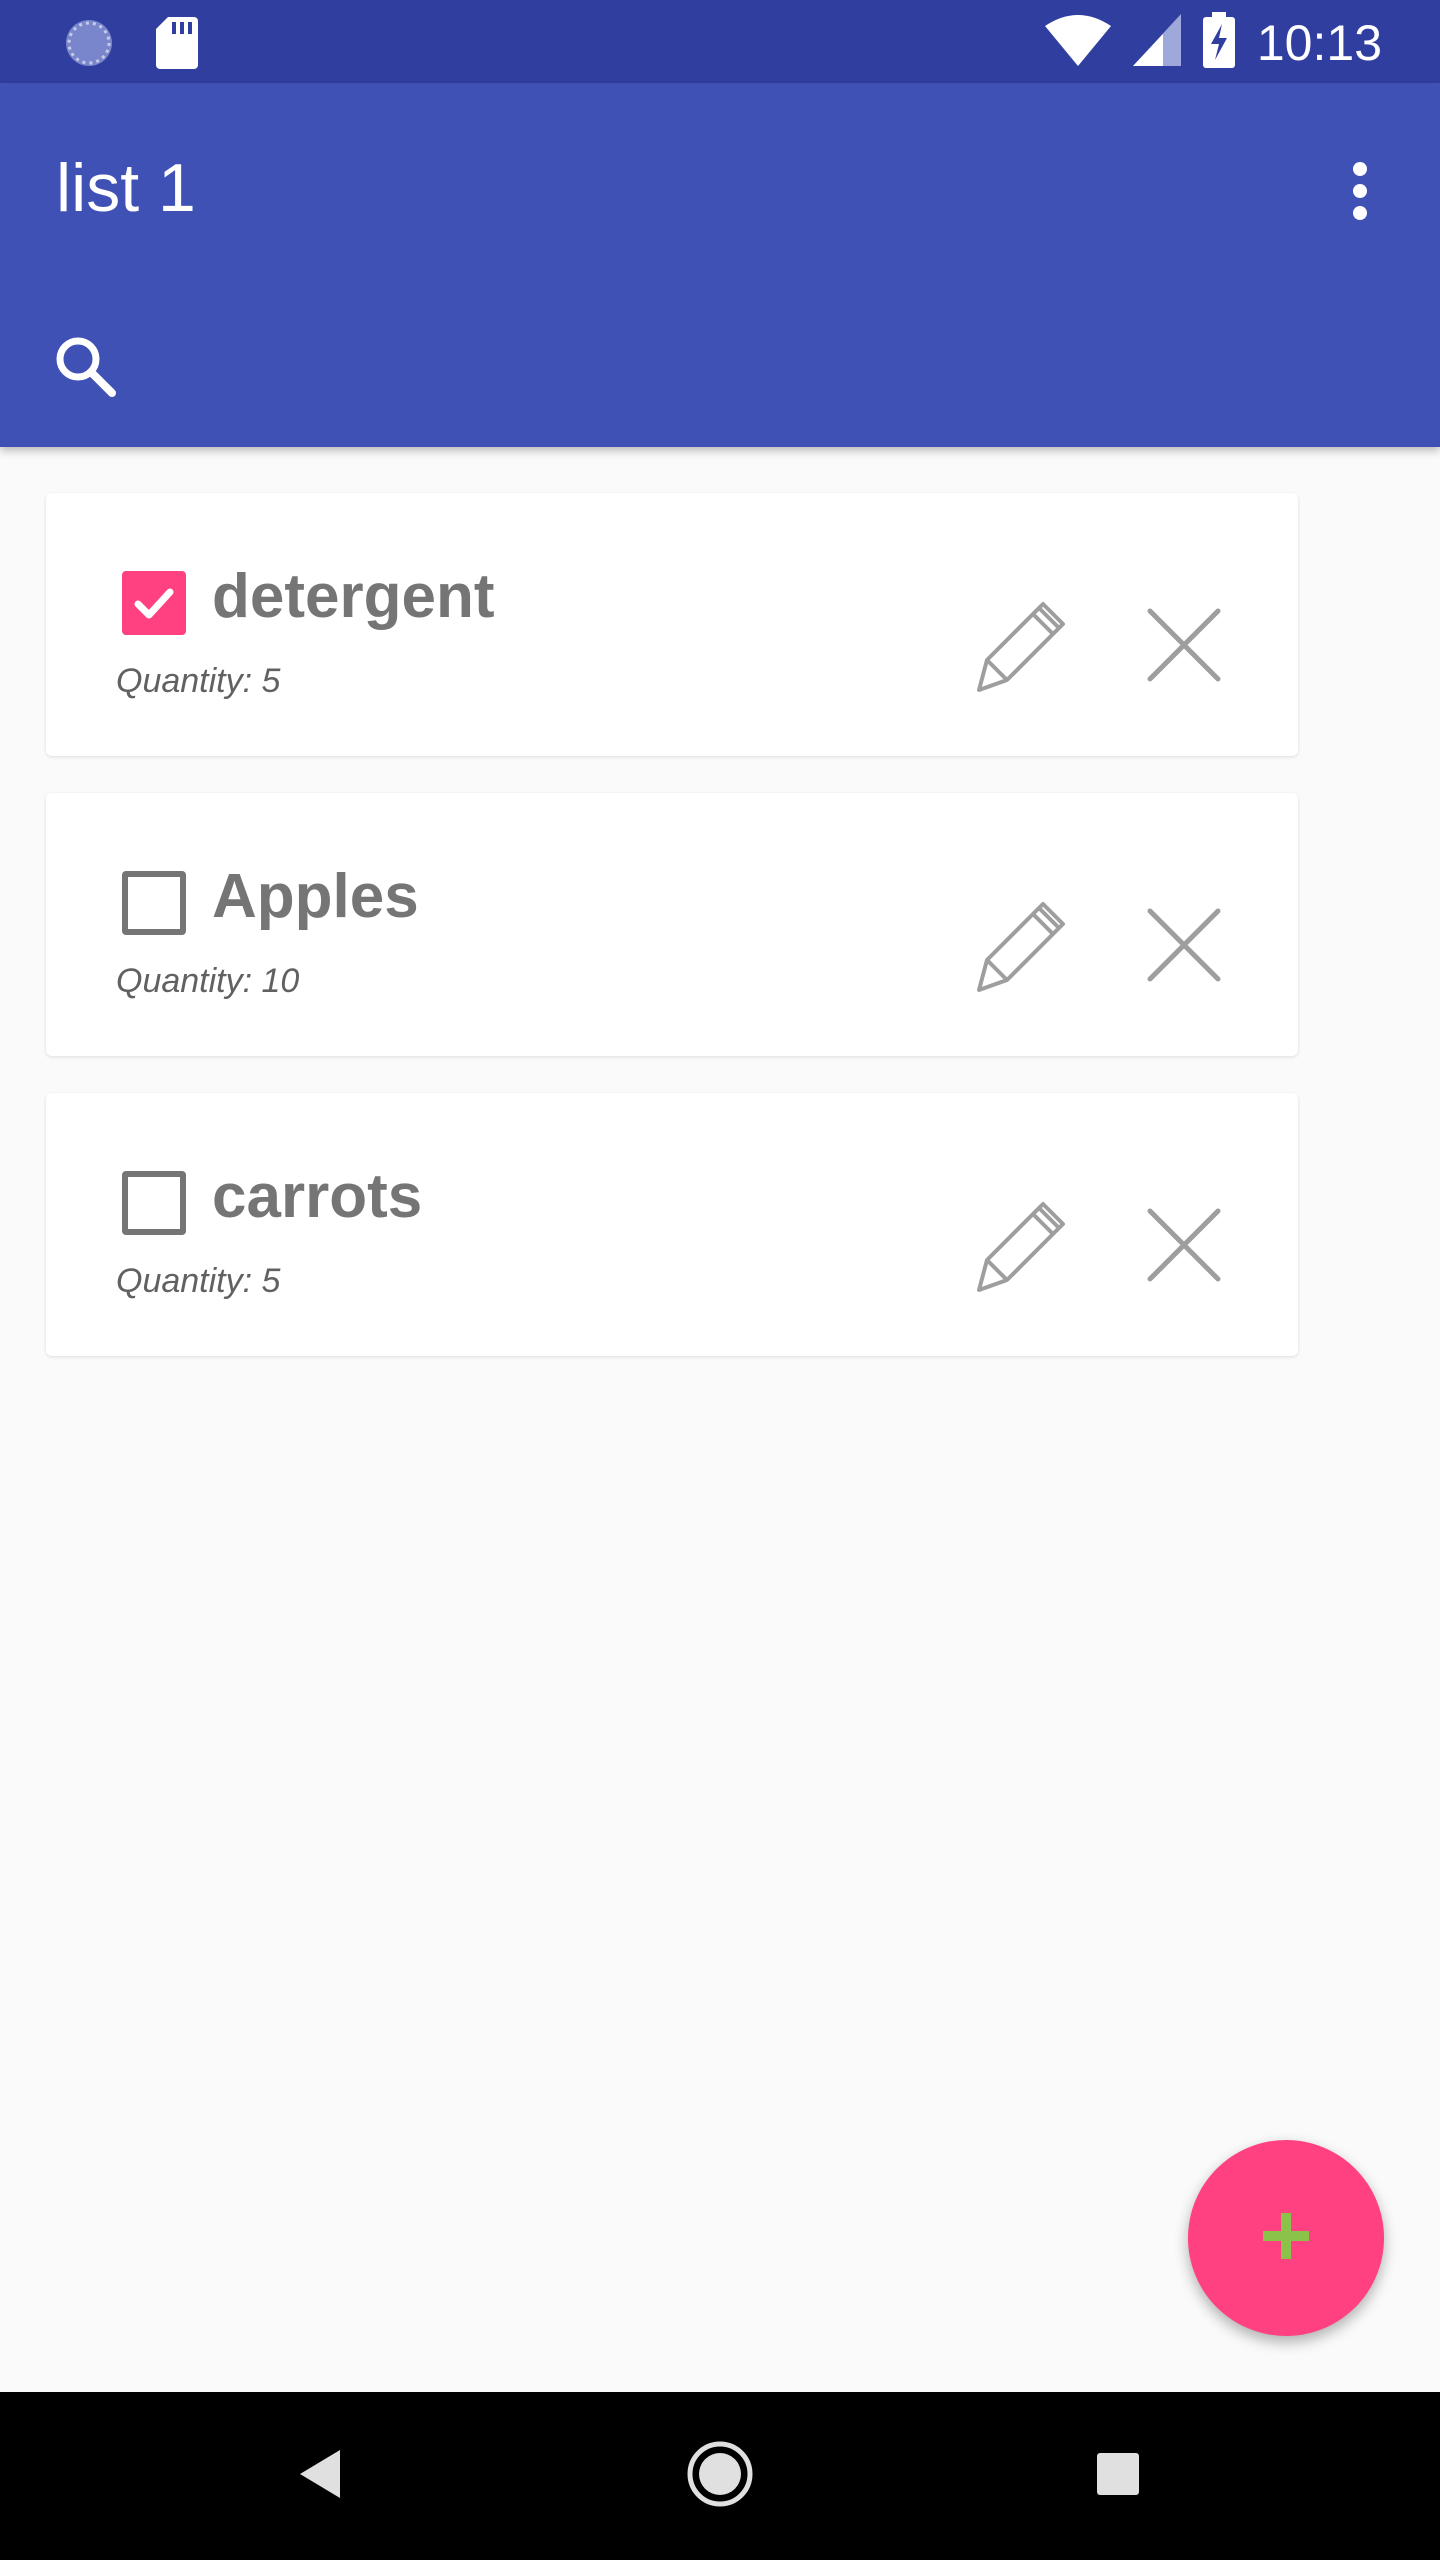  I want to click on list-item: Apples Quantity: 10, so click(672, 924).